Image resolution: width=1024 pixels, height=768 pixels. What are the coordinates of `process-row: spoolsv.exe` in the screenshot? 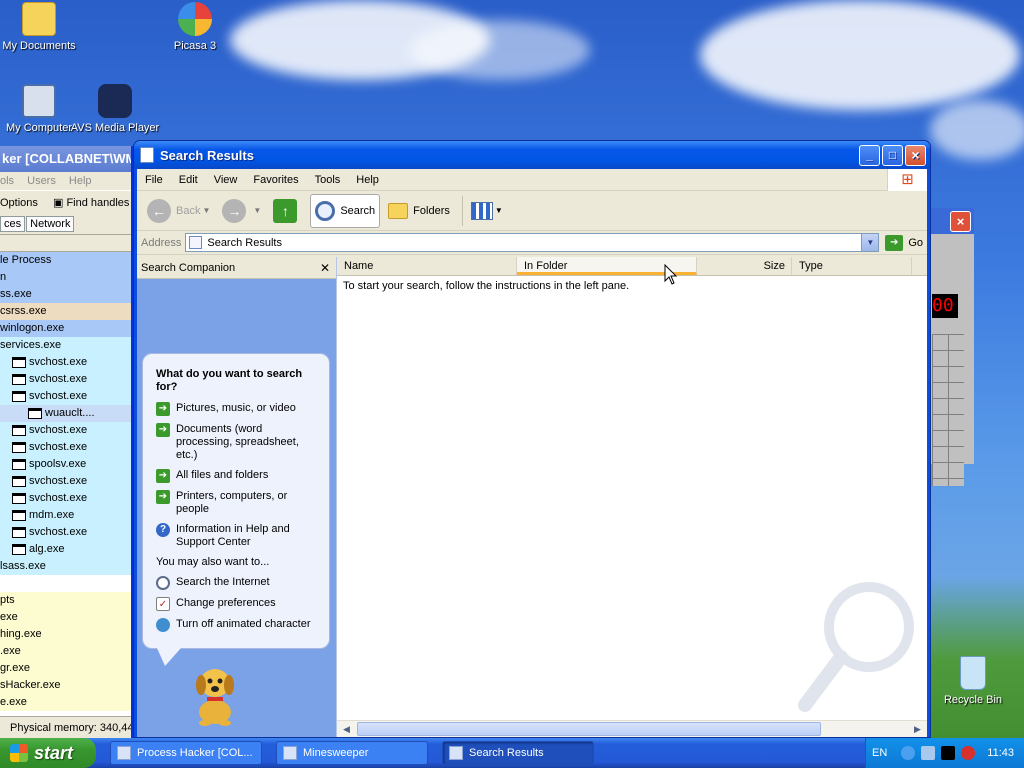 It's located at (65, 464).